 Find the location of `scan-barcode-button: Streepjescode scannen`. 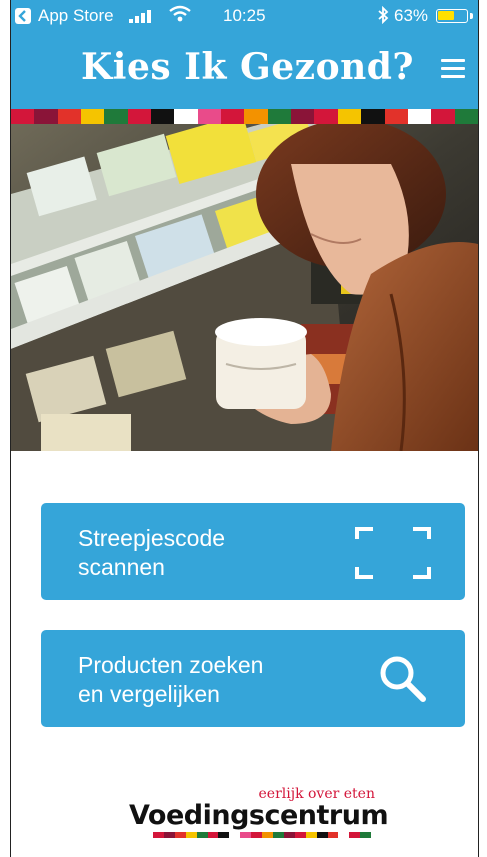

scan-barcode-button: Streepjescode scannen is located at coordinates (253, 551).